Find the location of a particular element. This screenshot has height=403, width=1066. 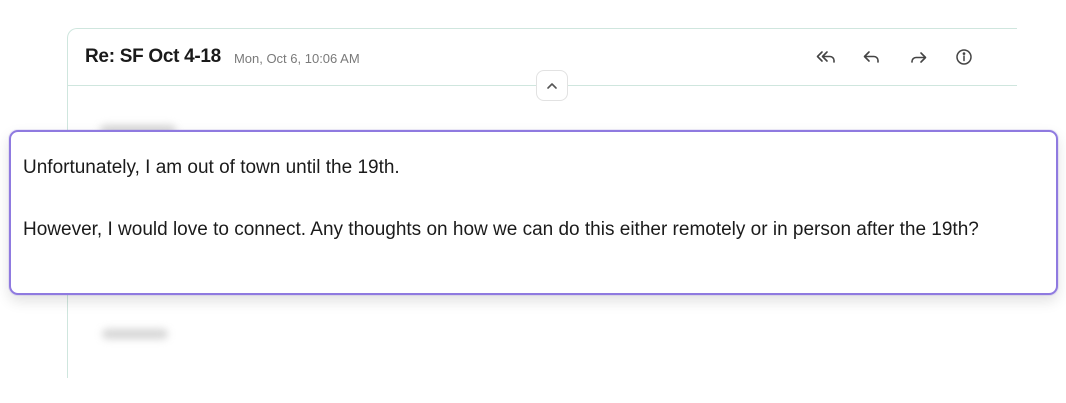

info-icon is located at coordinates (964, 57).